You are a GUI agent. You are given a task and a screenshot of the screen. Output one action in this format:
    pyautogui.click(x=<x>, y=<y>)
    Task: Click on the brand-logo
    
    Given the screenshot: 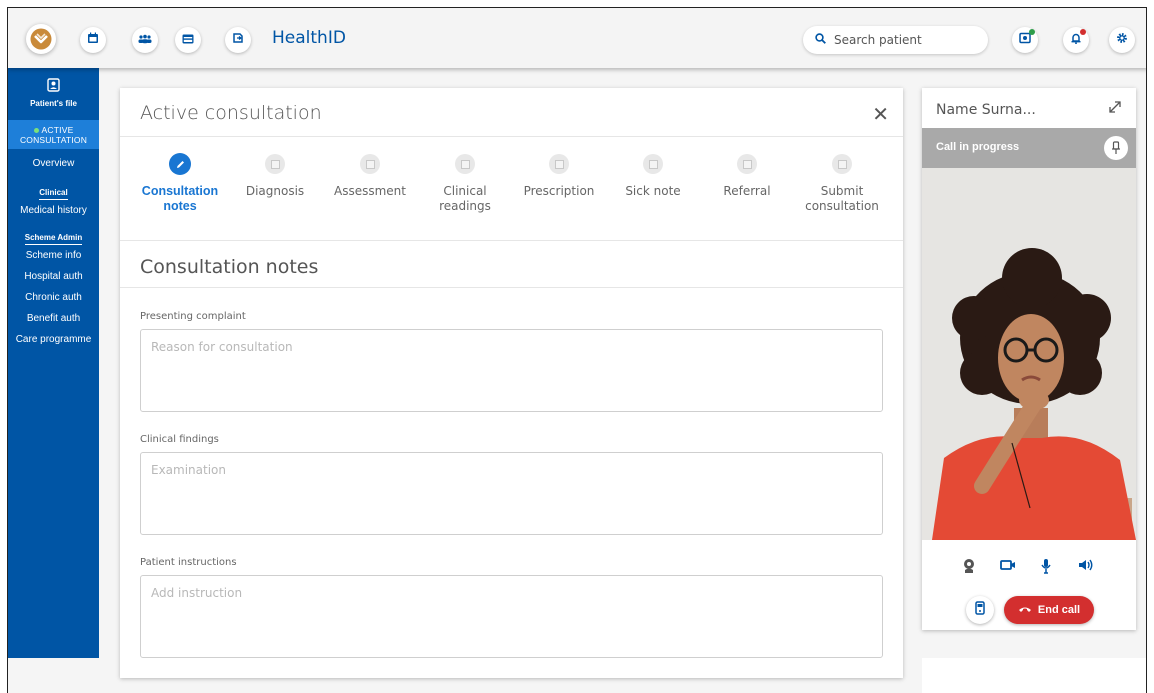 What is the action you would take?
    pyautogui.click(x=41, y=39)
    